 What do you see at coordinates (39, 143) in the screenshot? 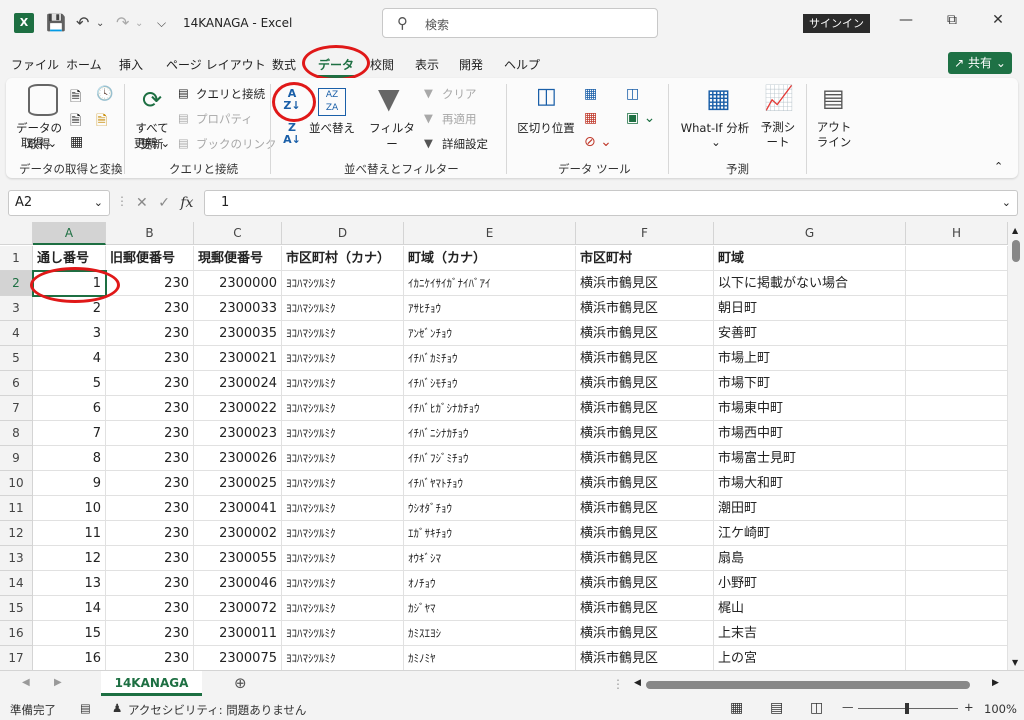
I see `get-data-dropdown: 取得 ⌄` at bounding box center [39, 143].